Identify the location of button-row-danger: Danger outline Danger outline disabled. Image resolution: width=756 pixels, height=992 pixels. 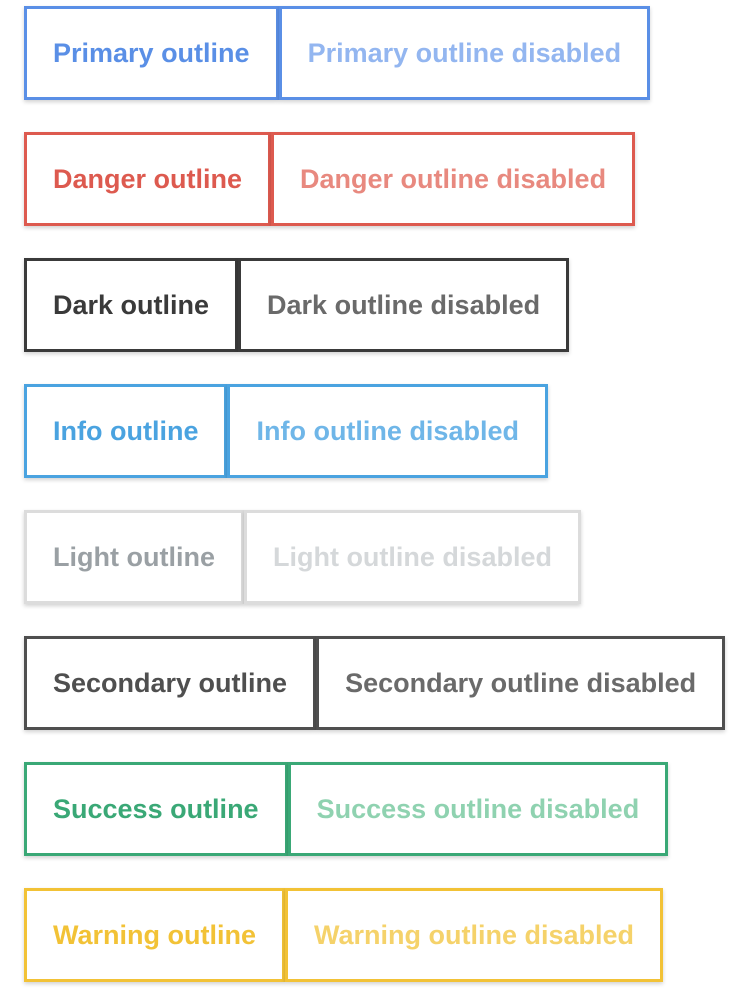
(330, 179).